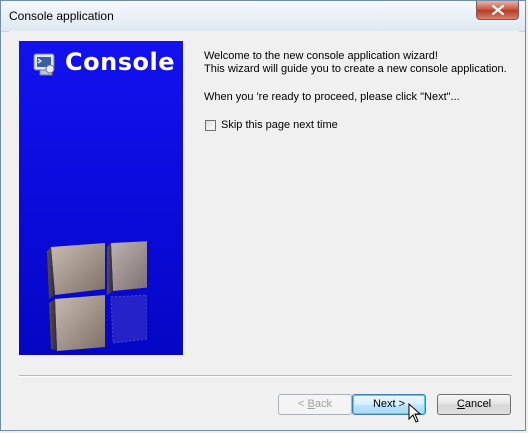 This screenshot has height=433, width=528. Describe the element at coordinates (263, 16) in the screenshot. I see `title-bar: Console application` at that location.